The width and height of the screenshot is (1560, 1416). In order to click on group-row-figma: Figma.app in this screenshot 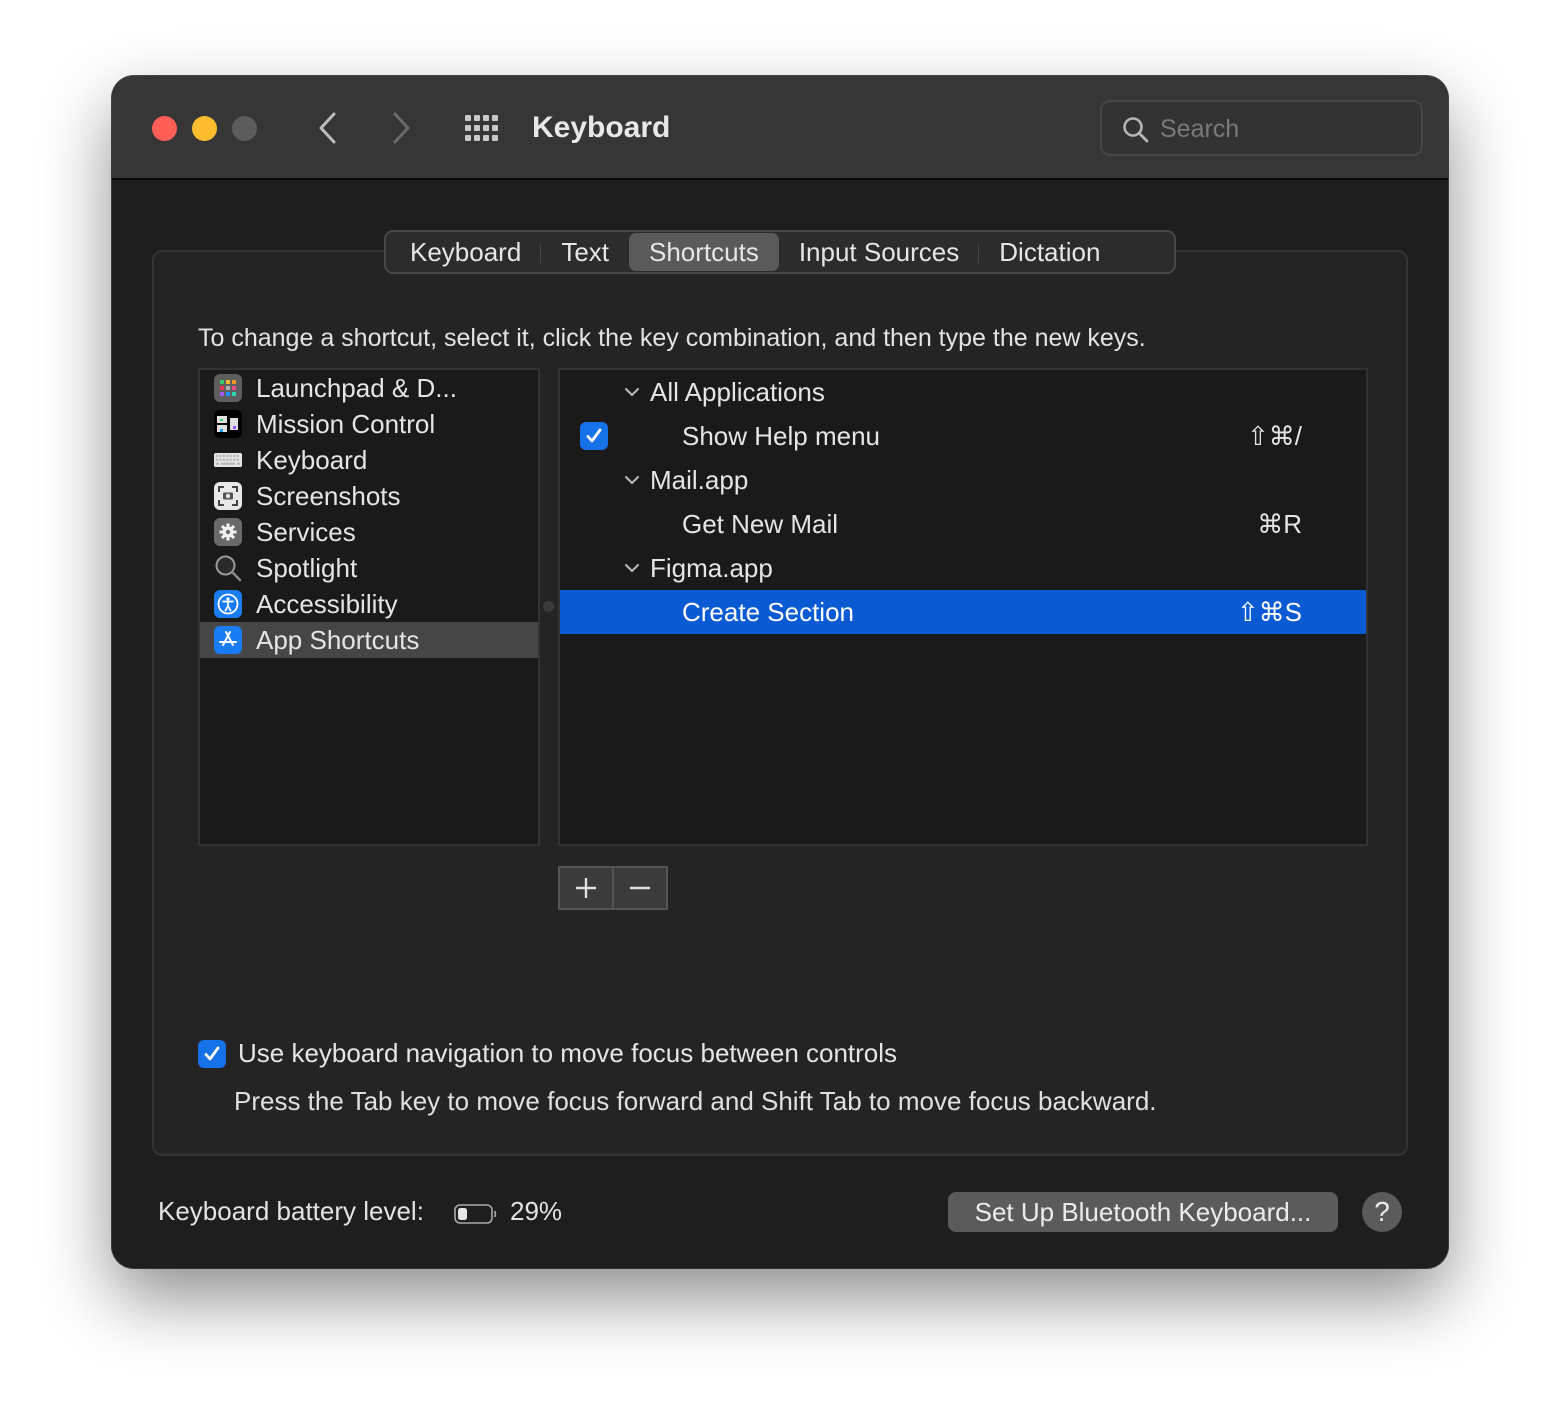, I will do `click(963, 568)`.